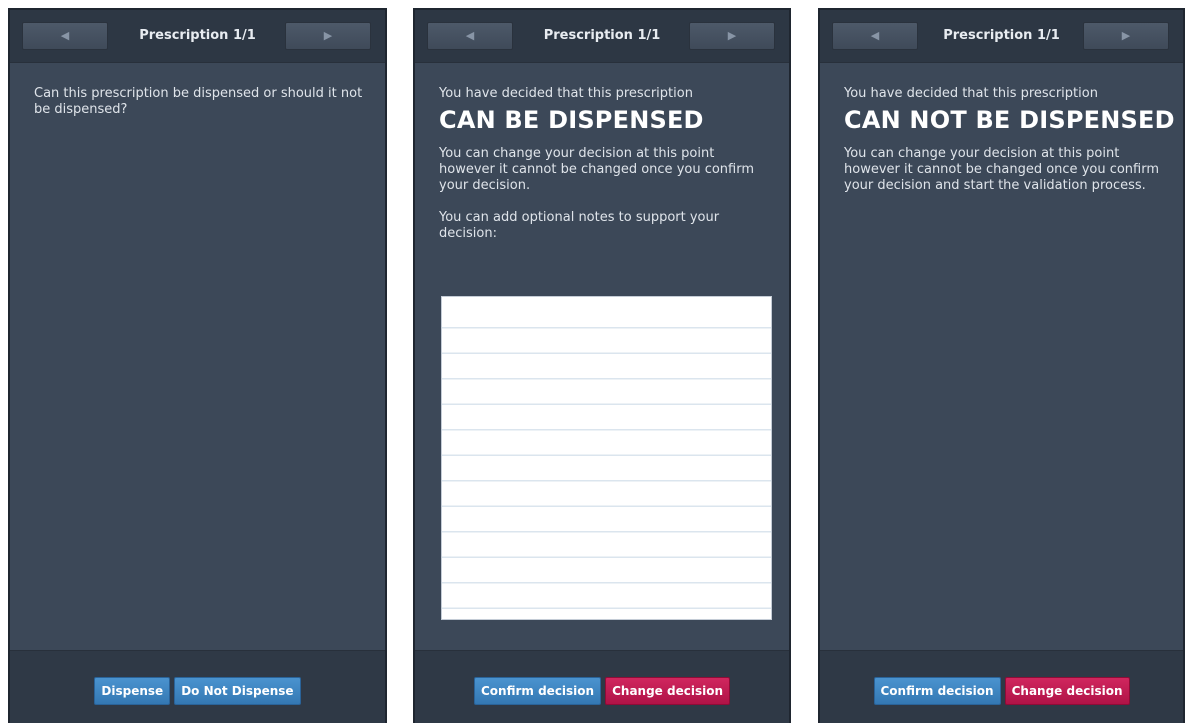 The height and width of the screenshot is (723, 1185). Describe the element at coordinates (237, 691) in the screenshot. I see `do-not-dispense-button: Do Not Dispense` at that location.